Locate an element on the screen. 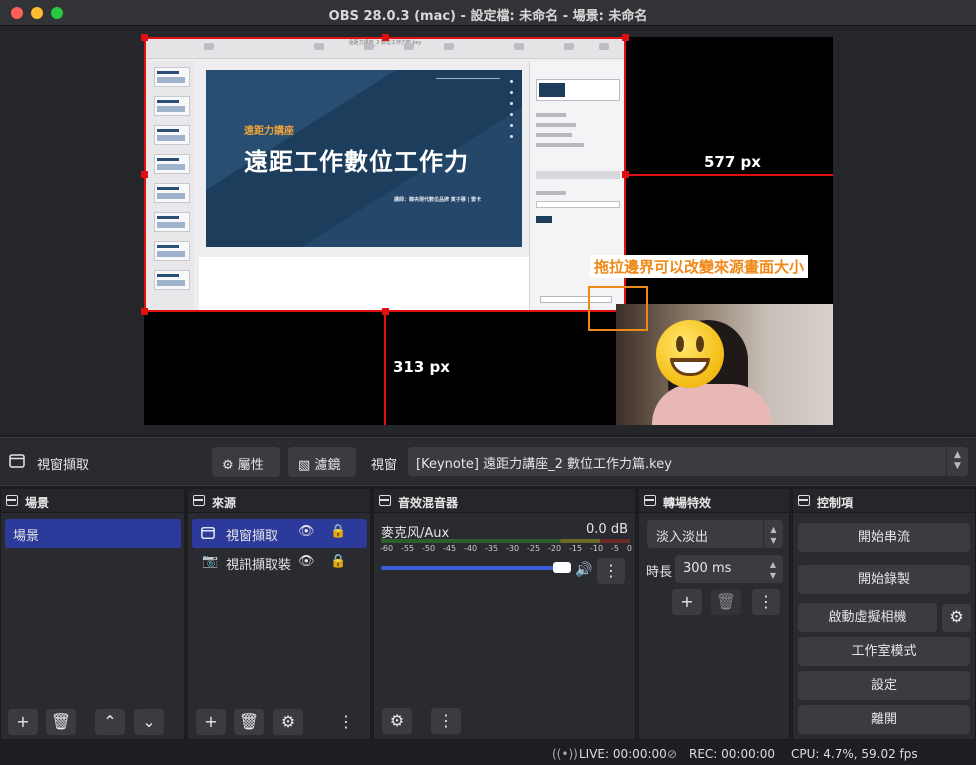 The height and width of the screenshot is (765, 976). source-properties-button: ⚙ is located at coordinates (288, 722).